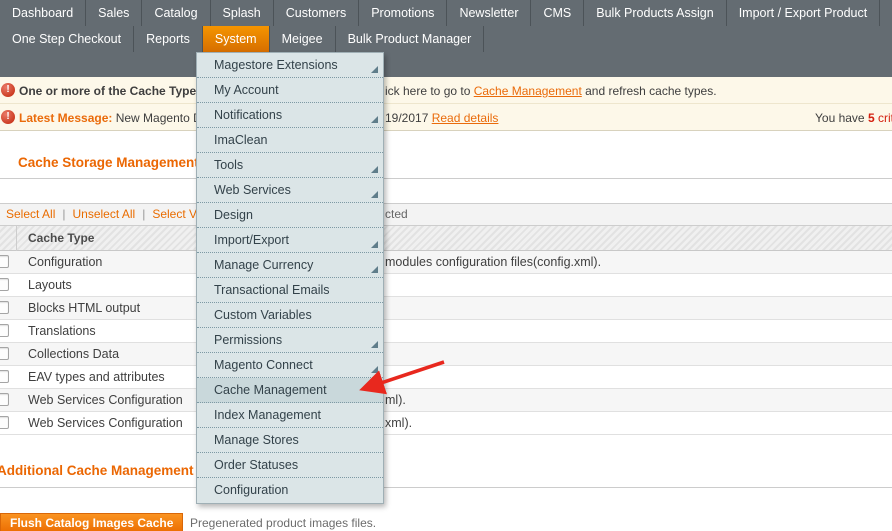  What do you see at coordinates (268, 415) in the screenshot?
I see `menu-item-label: Index Management` at bounding box center [268, 415].